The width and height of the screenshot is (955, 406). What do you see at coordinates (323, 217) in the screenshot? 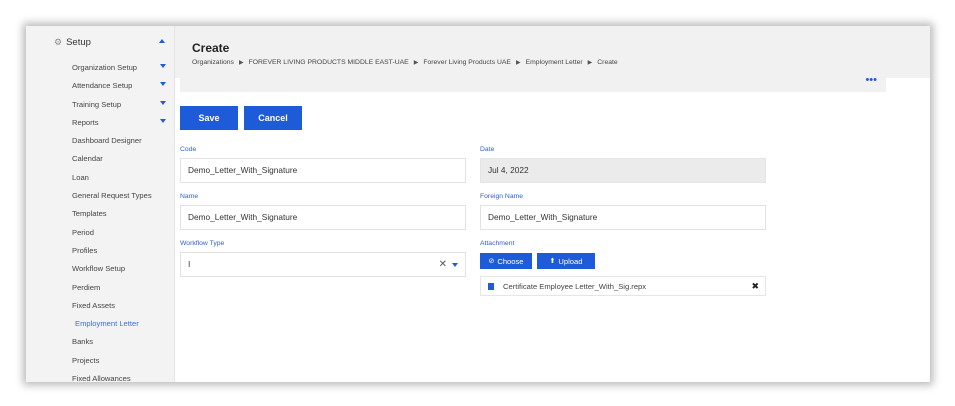
I see `name-field: Demo_Letter_With_Signature` at bounding box center [323, 217].